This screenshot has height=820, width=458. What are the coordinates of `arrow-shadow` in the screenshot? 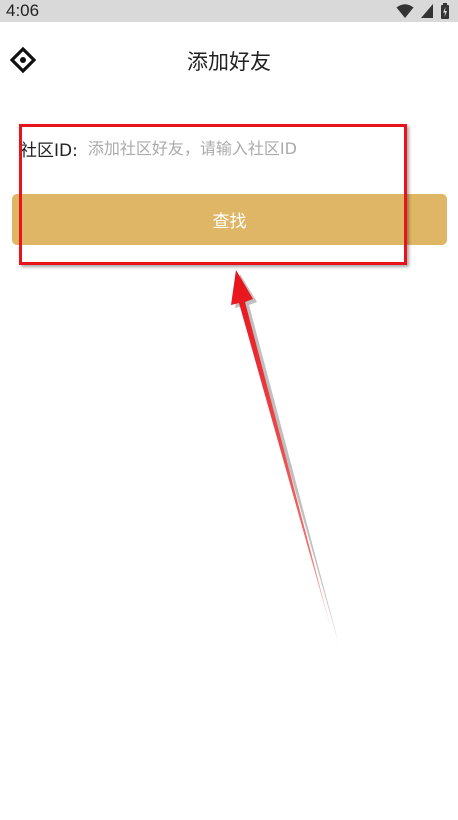 It's located at (287, 459).